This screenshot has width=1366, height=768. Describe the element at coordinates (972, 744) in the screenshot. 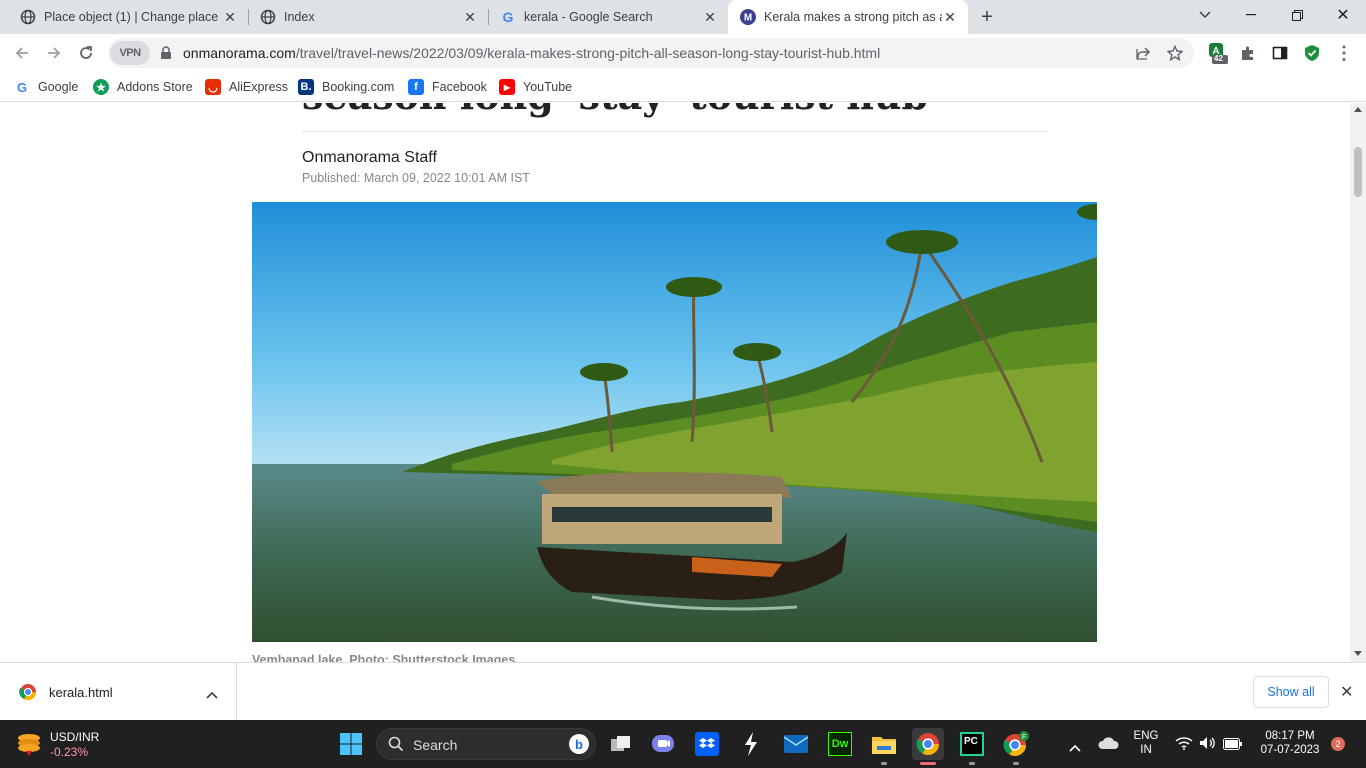

I see `pycharm-icon: PC` at that location.